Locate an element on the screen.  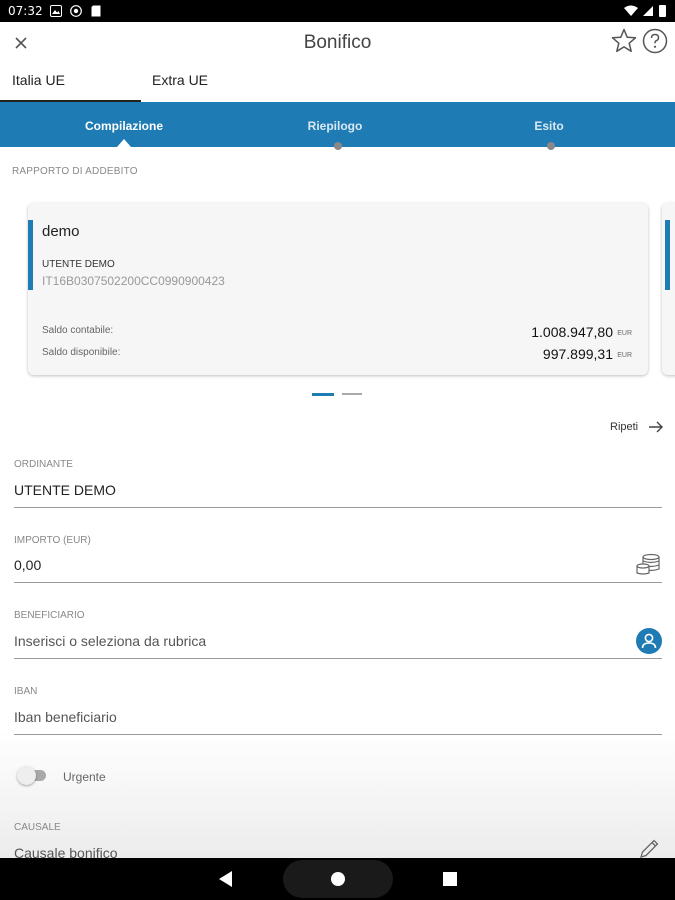
iban-input: Iban beneficiario is located at coordinates (65, 717).